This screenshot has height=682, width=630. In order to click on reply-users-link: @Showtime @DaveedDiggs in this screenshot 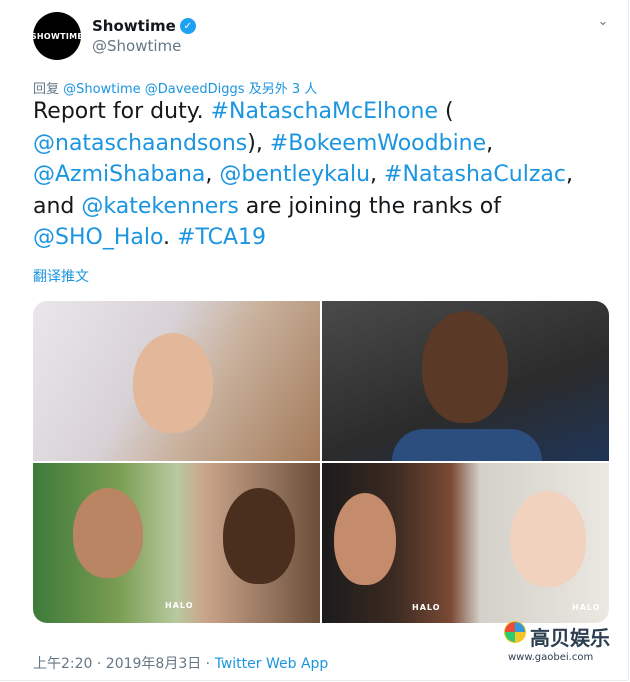, I will do `click(153, 89)`.